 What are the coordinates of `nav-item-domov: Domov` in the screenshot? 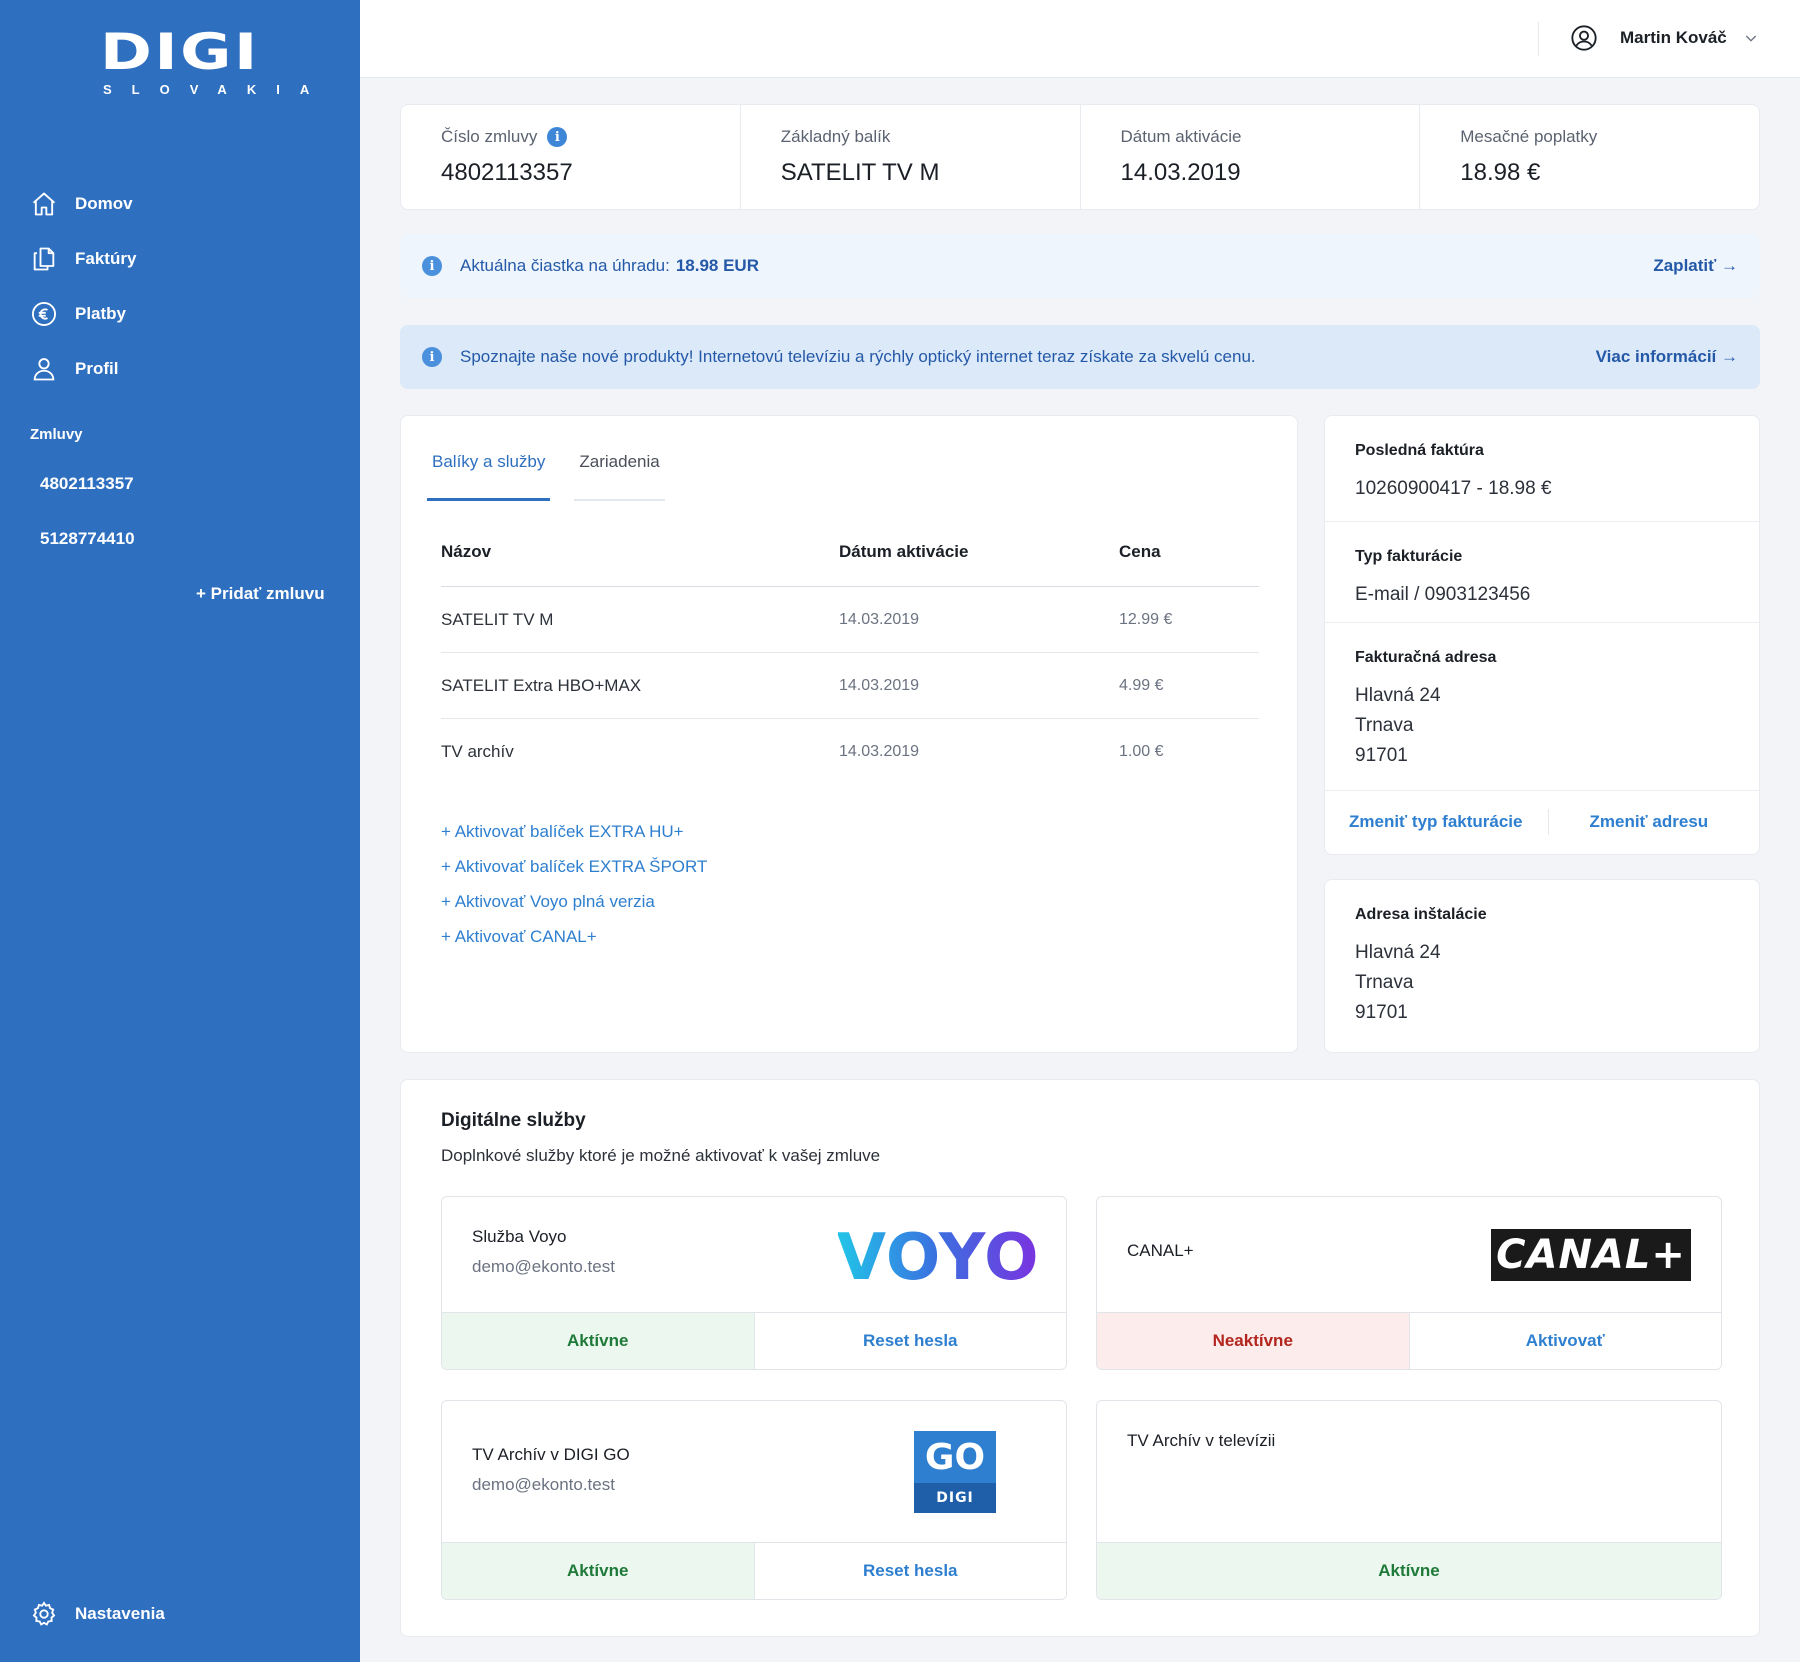 It's located at (83, 203).